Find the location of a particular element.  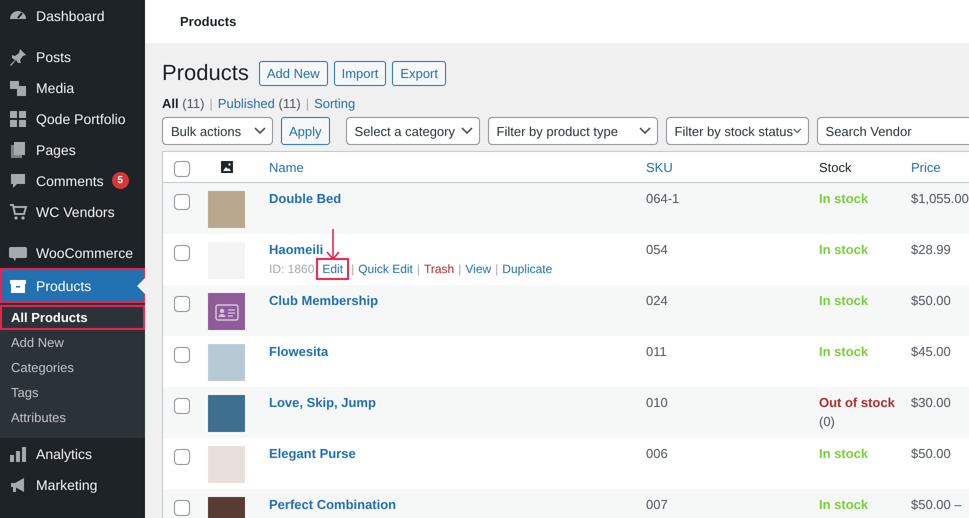

view-filter-link: Published (11) is located at coordinates (259, 103).